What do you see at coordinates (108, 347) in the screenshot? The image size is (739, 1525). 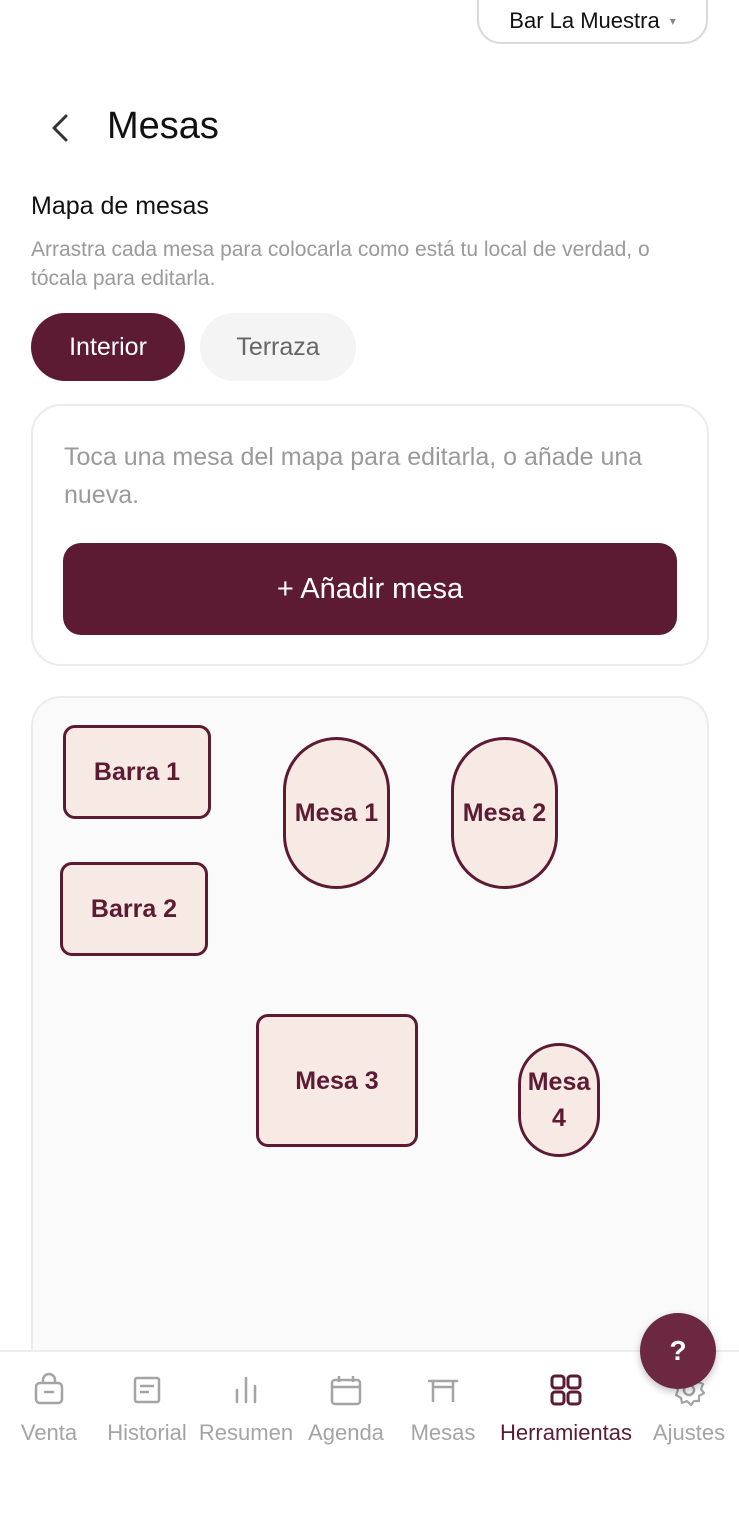 I see `tab-interior: Interior` at bounding box center [108, 347].